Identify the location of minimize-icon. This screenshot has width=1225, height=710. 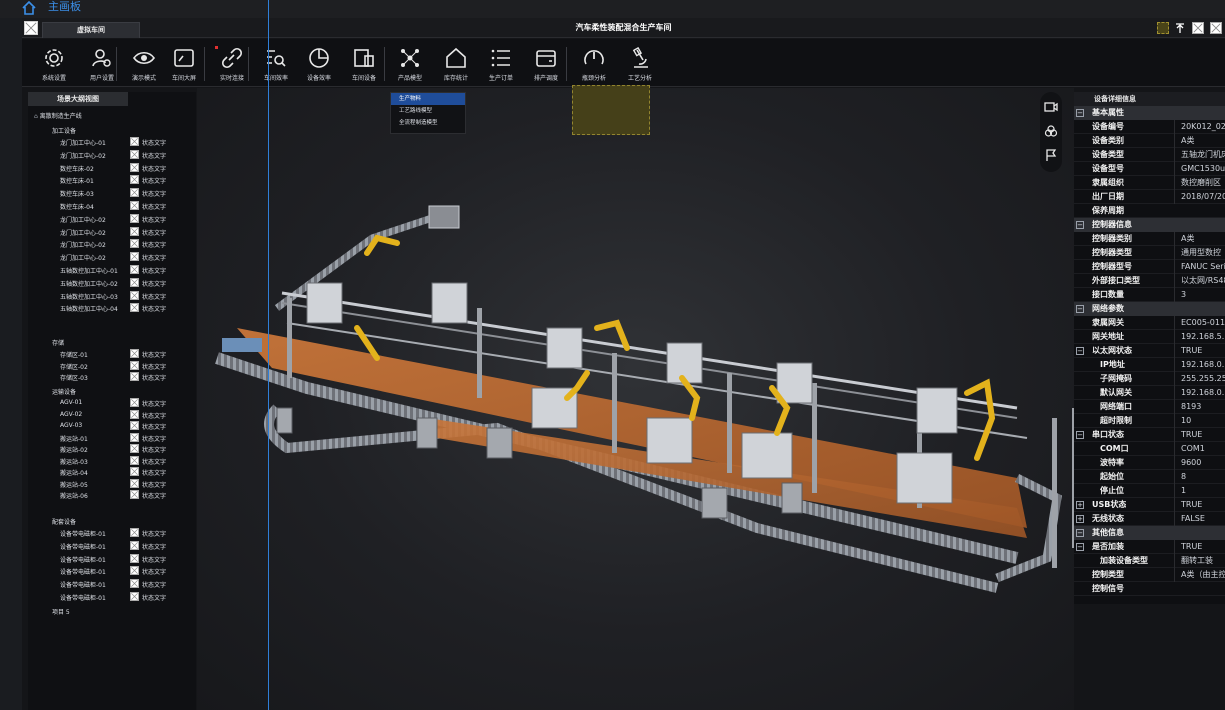
(1163, 28).